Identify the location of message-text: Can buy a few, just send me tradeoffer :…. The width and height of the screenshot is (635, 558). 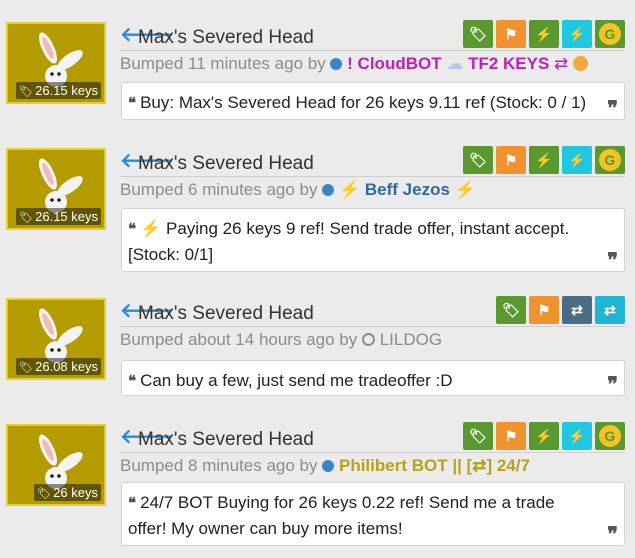
(296, 380).